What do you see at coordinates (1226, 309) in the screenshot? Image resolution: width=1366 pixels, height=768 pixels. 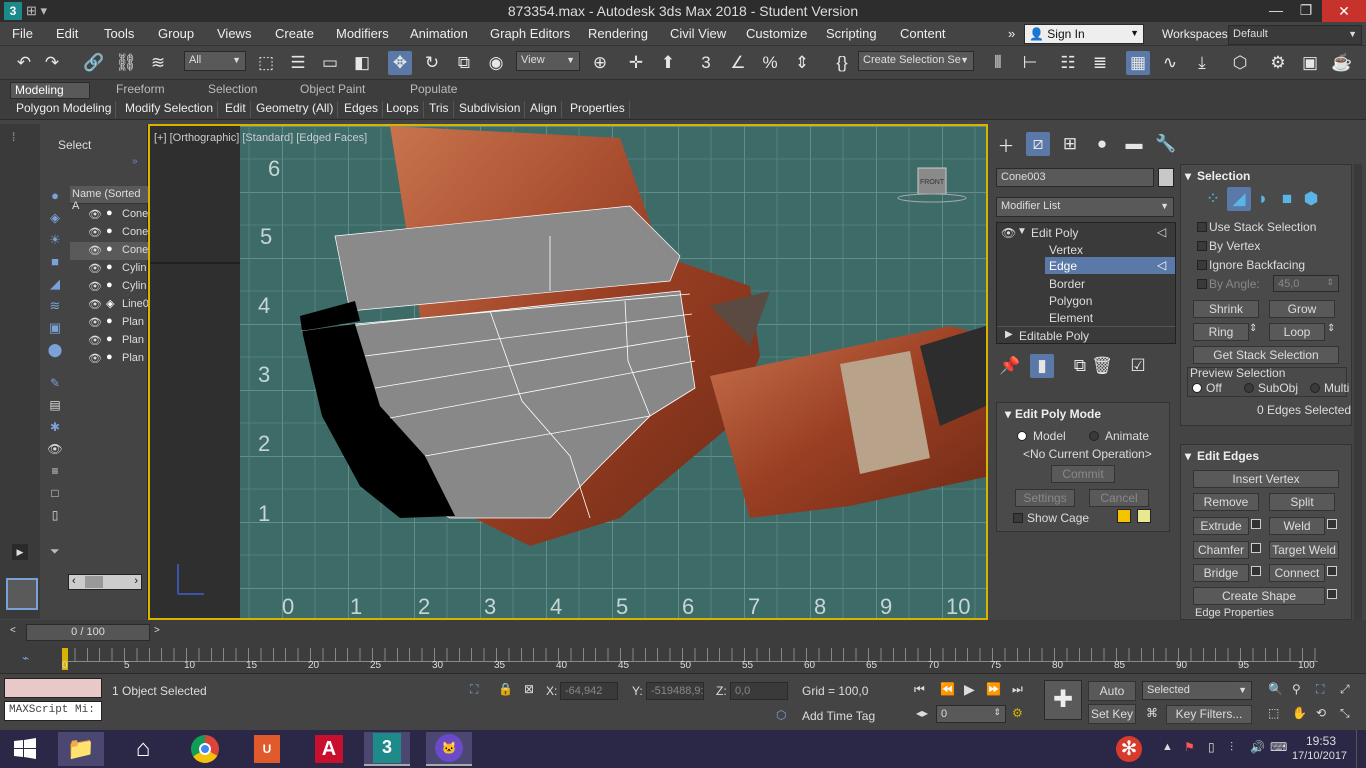 I see `shrink-button: Shrink` at bounding box center [1226, 309].